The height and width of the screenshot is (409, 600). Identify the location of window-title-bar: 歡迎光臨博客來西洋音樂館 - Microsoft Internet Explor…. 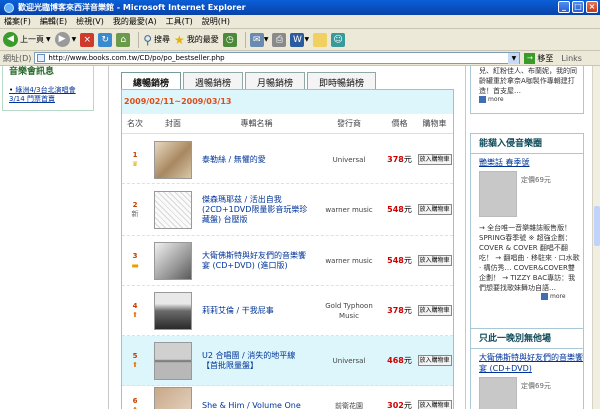
(300, 7).